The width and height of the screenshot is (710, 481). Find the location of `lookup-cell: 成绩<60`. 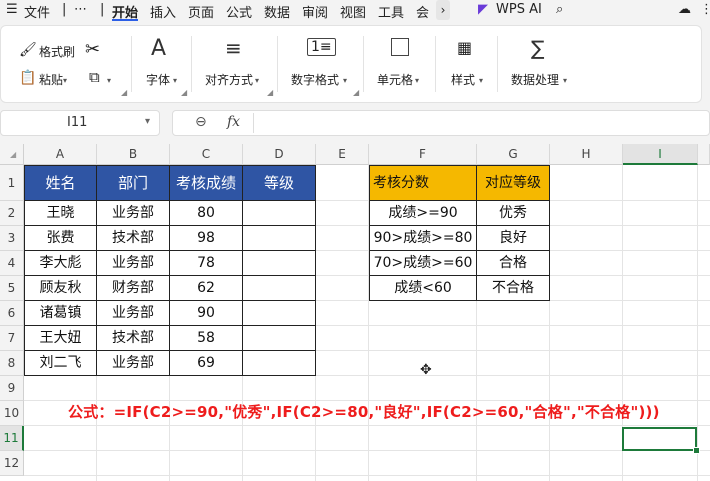

lookup-cell: 成绩<60 is located at coordinates (423, 288).